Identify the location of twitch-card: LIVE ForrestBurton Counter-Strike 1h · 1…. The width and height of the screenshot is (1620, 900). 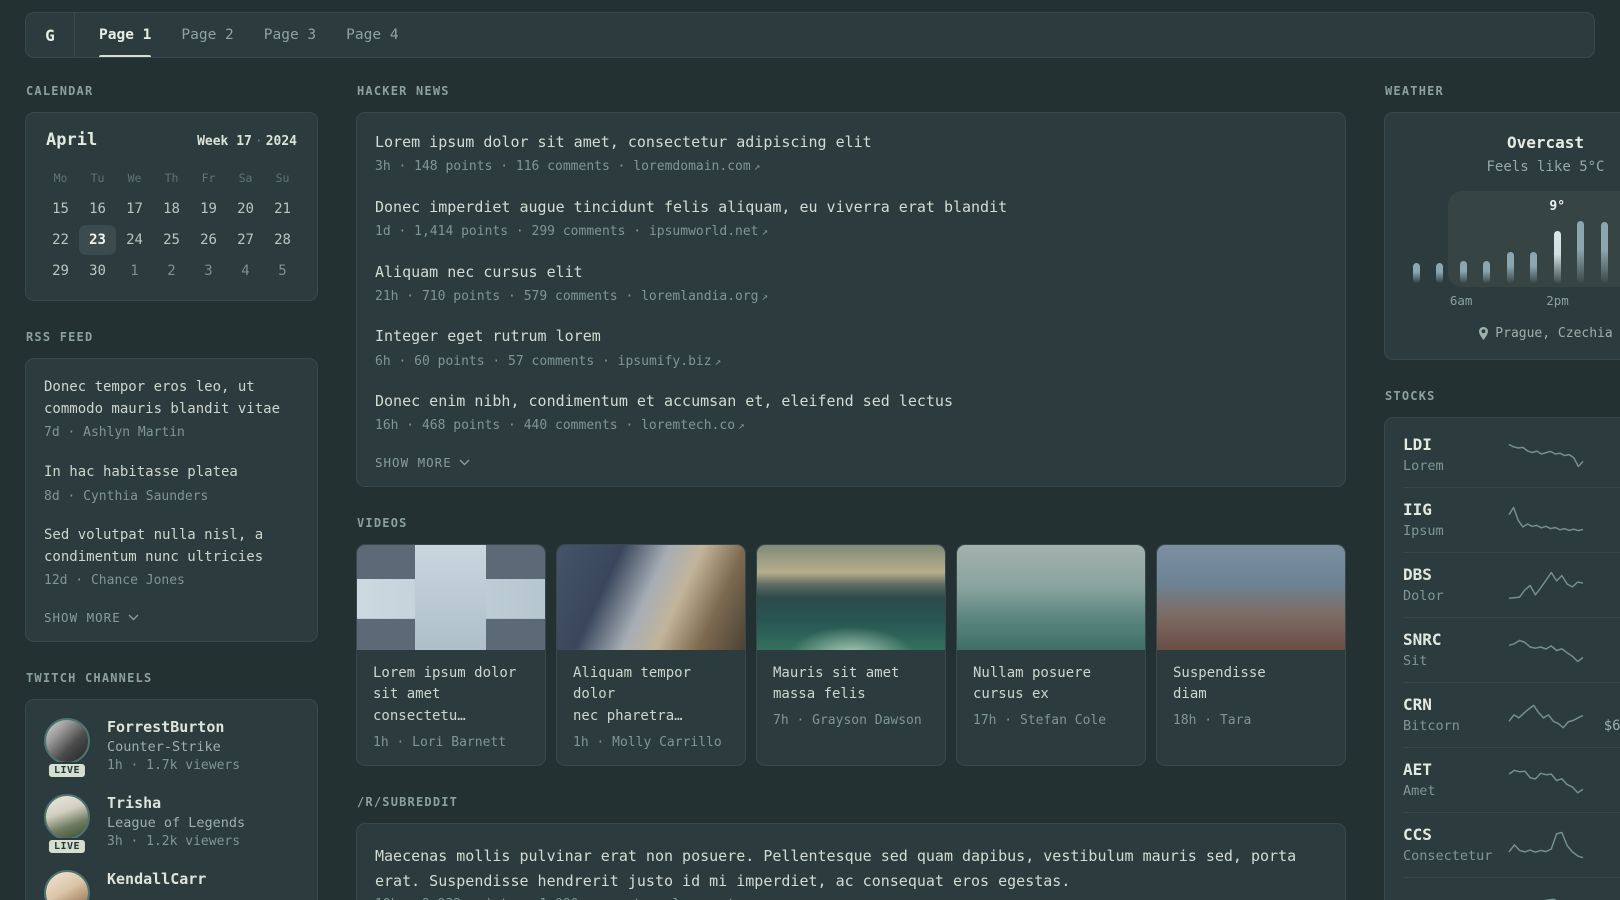
(171, 799).